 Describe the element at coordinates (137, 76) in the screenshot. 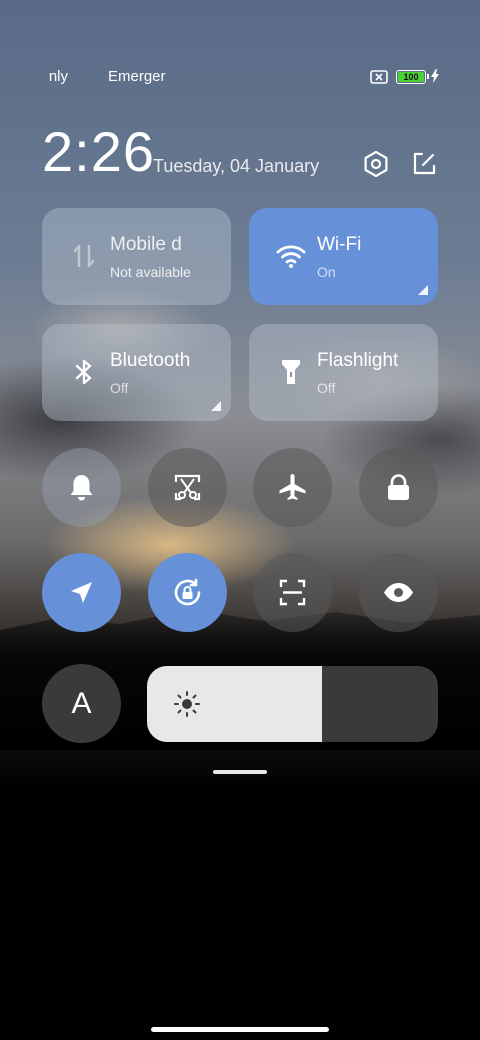

I see `carrier-label-2: Emerger` at that location.